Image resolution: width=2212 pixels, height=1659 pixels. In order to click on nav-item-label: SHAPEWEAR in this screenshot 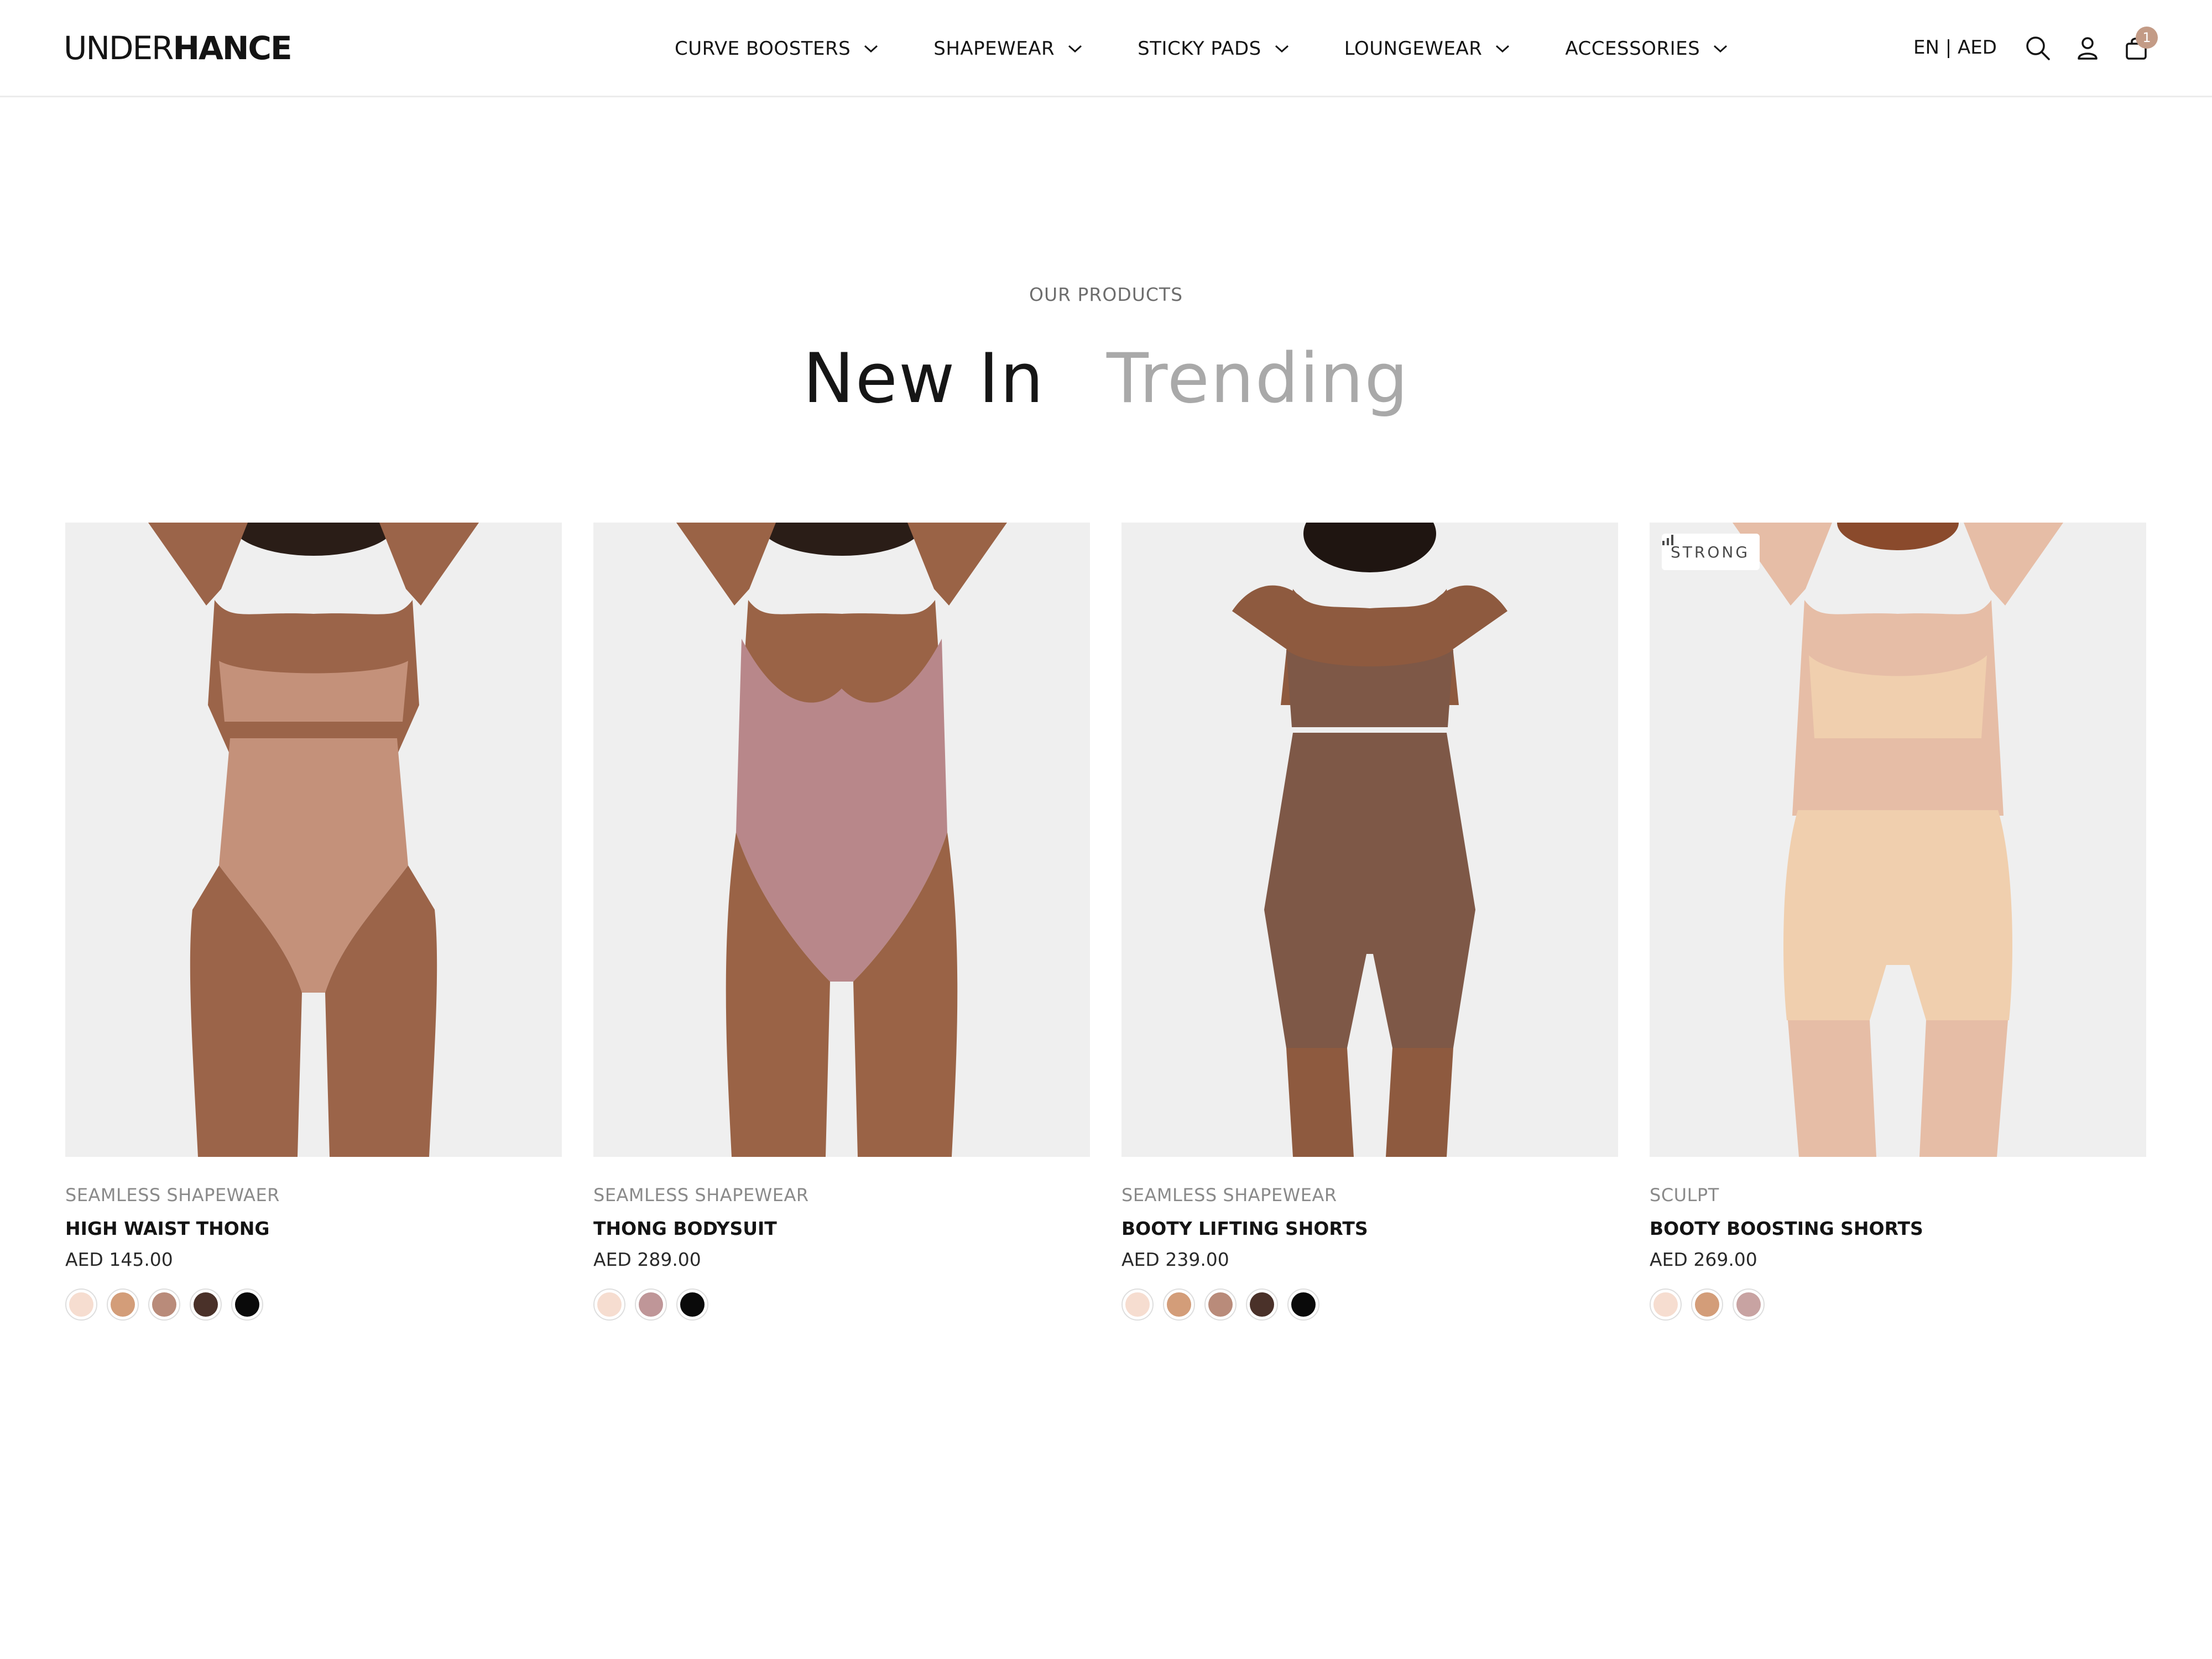, I will do `click(994, 49)`.